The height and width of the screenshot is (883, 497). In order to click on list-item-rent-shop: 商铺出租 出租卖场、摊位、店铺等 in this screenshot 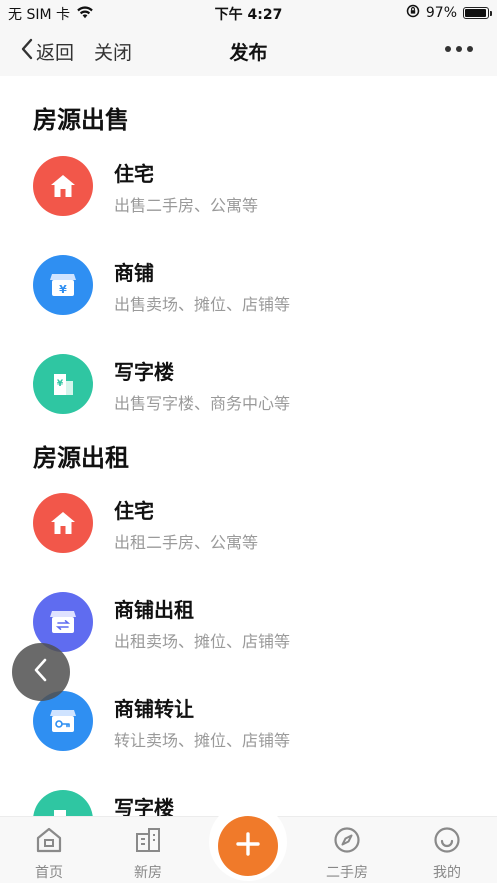, I will do `click(248, 637)`.